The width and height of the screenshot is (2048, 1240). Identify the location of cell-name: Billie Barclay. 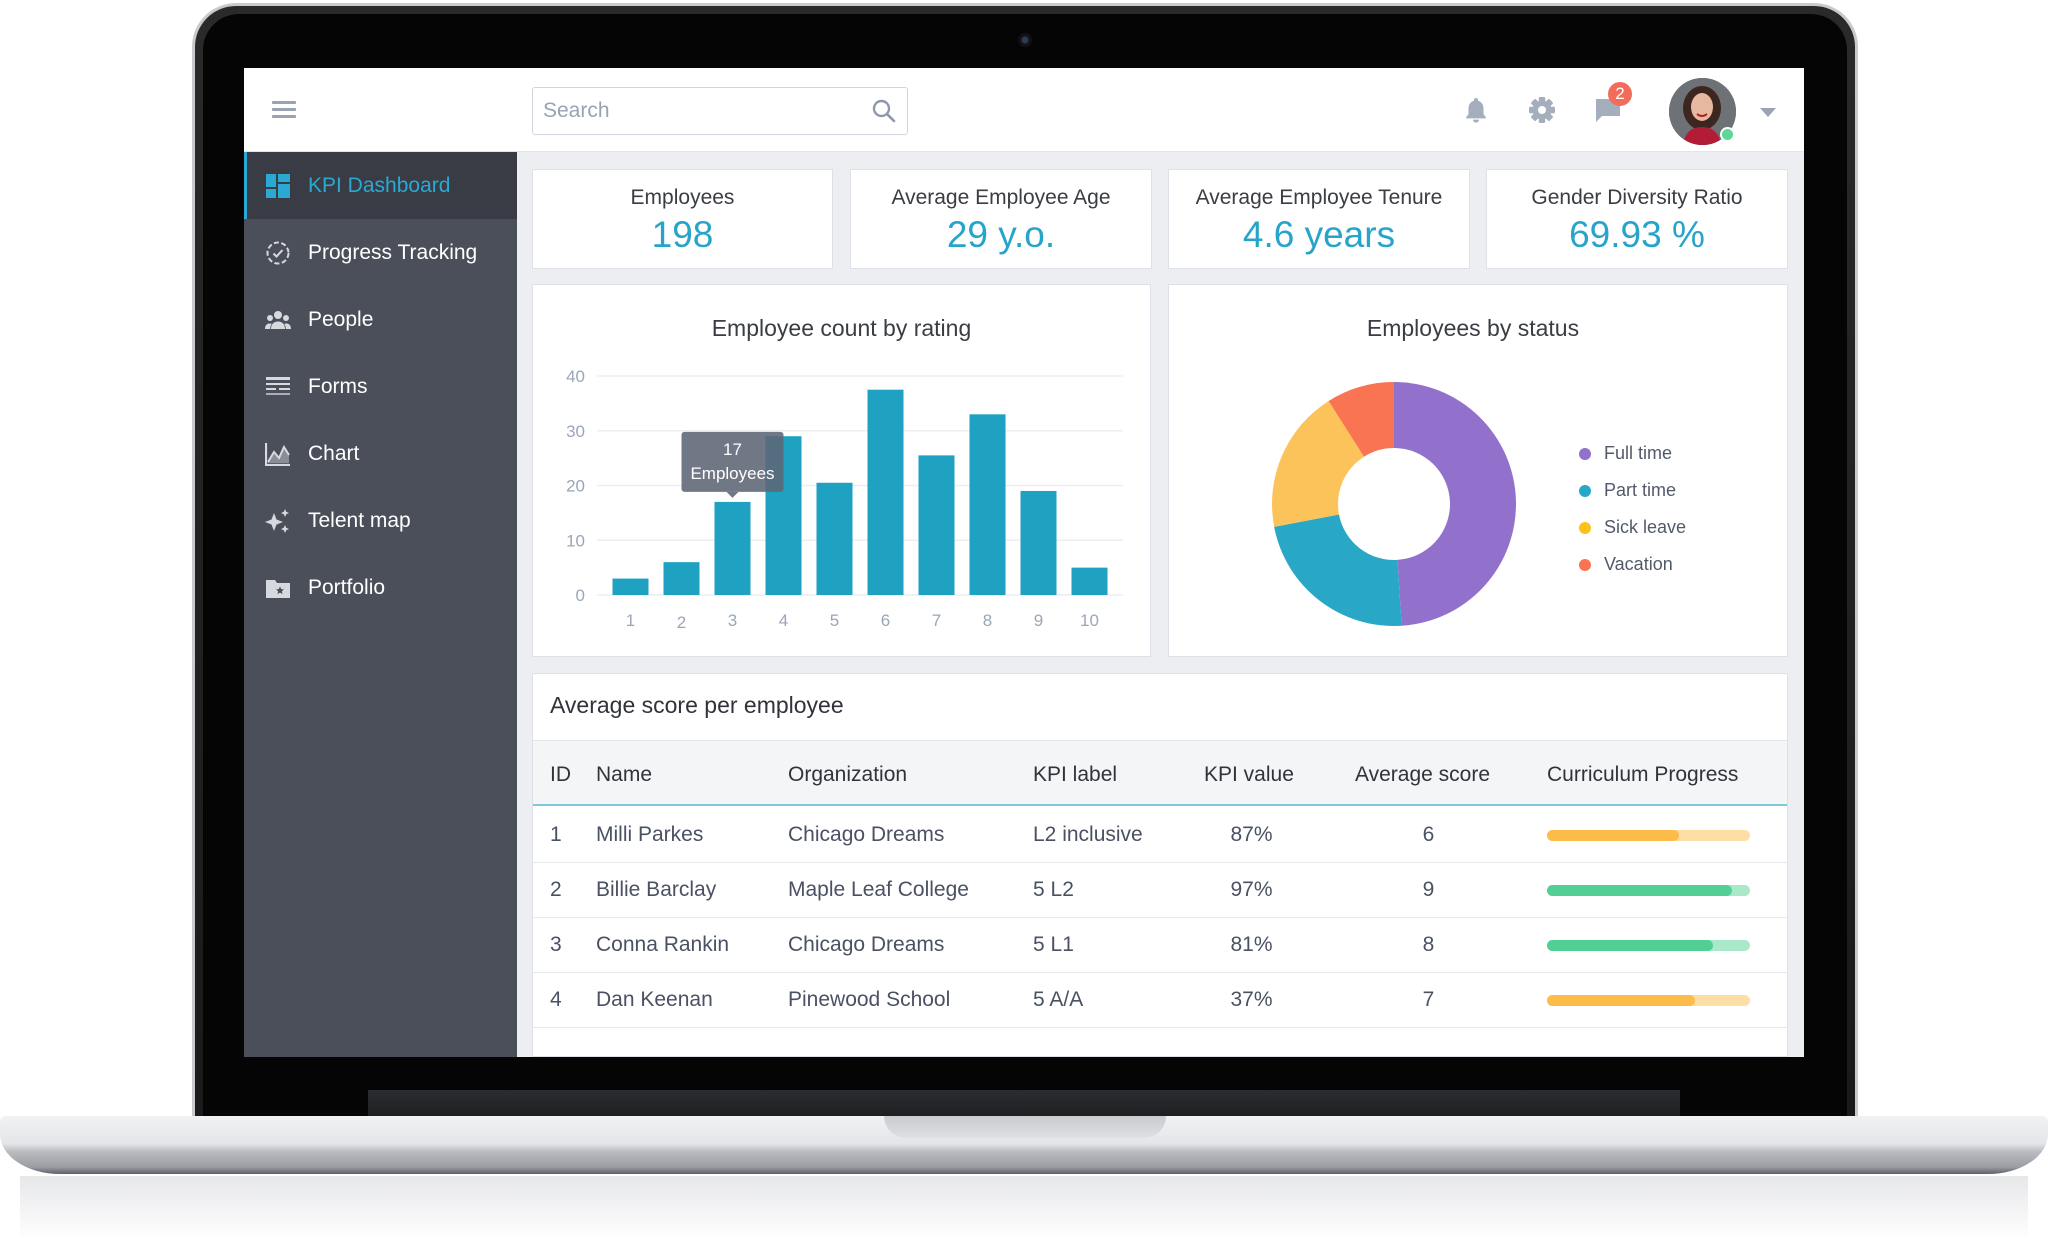
(656, 889).